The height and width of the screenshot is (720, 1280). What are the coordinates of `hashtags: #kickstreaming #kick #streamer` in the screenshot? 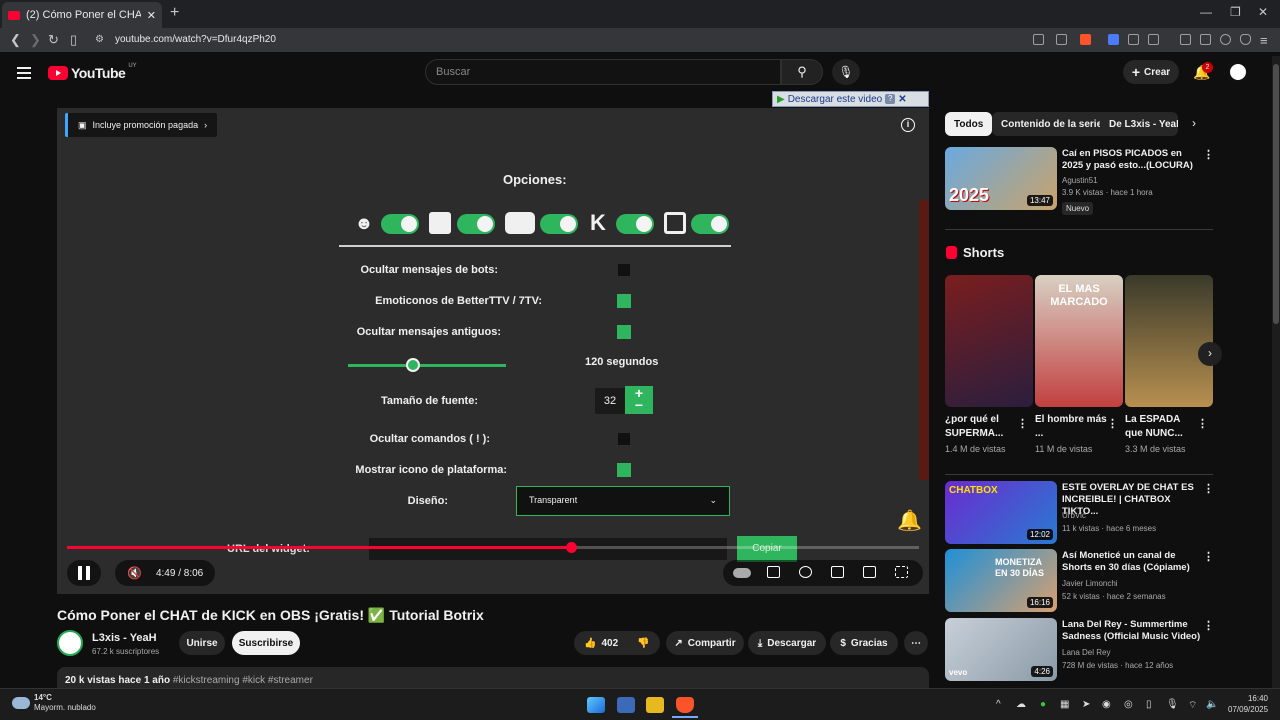 It's located at (243, 680).